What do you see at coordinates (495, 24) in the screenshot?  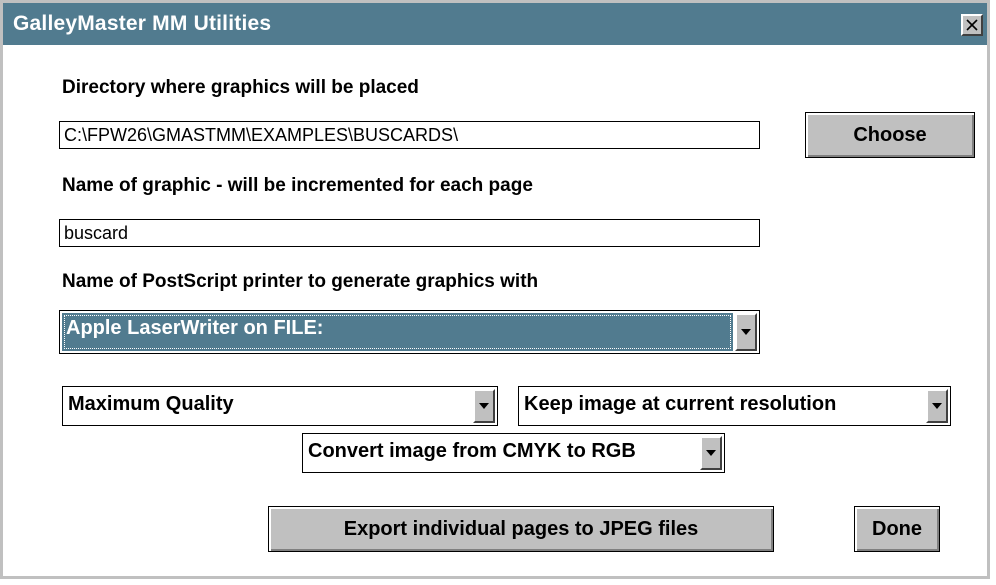 I see `title-bar: GalleyMaster MM Utilities` at bounding box center [495, 24].